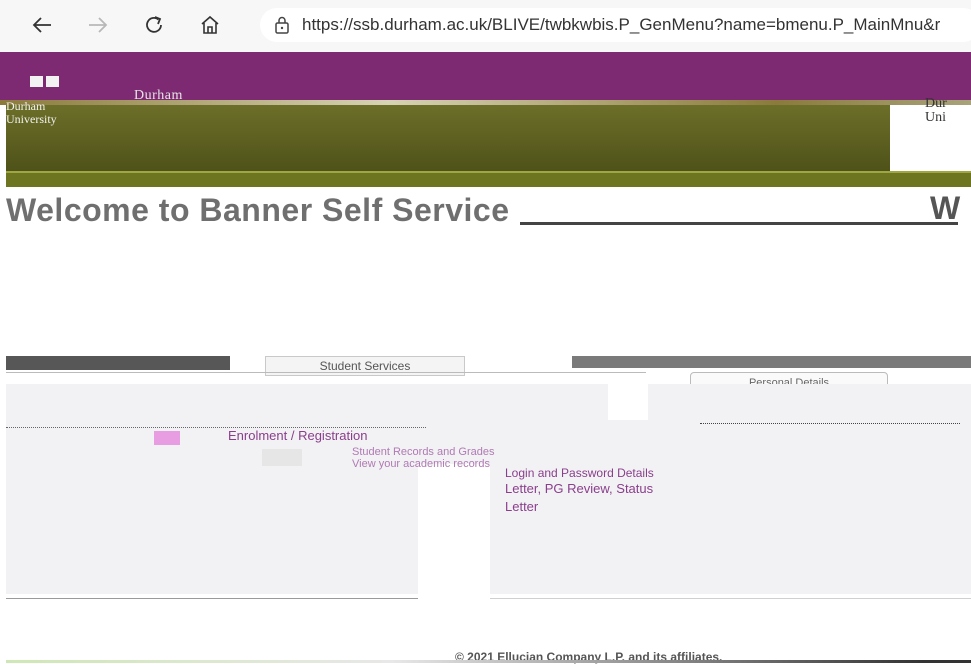 The image size is (971, 664). I want to click on home-button, so click(210, 25).